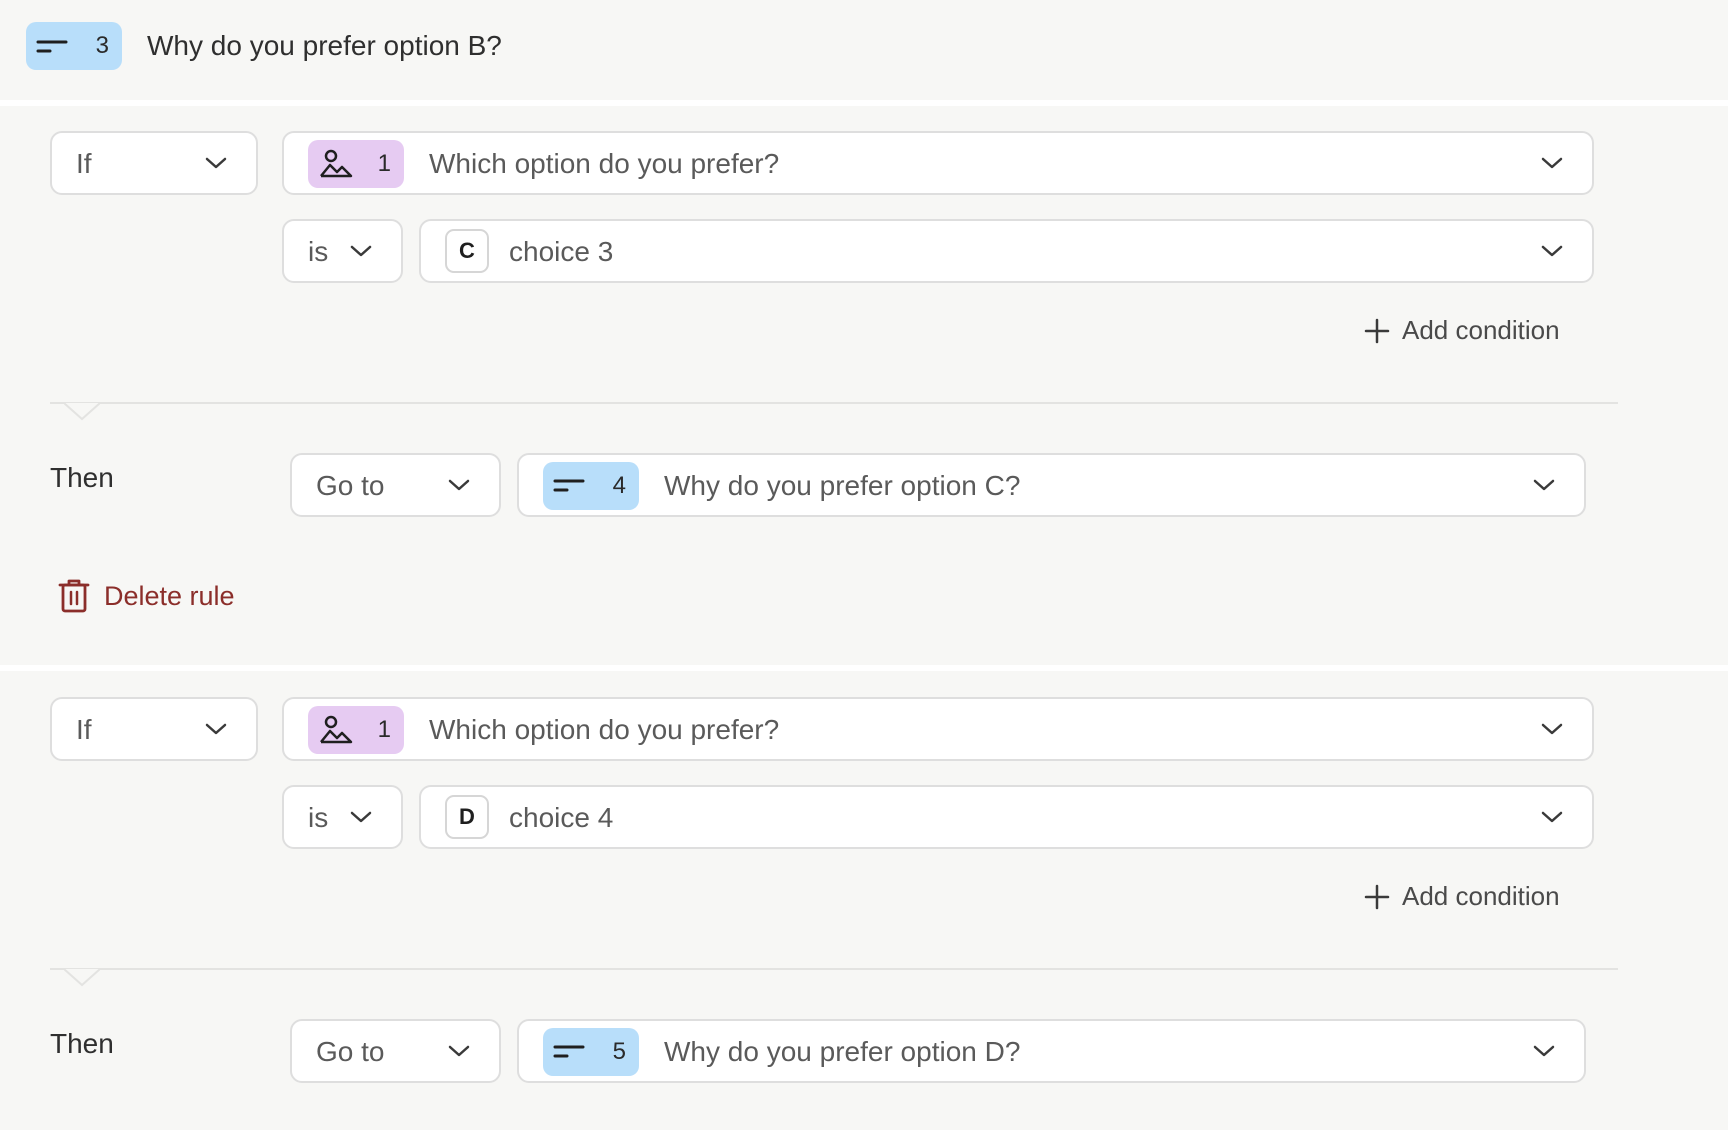 The image size is (1728, 1130). What do you see at coordinates (619, 1051) in the screenshot?
I see `question-number: 5` at bounding box center [619, 1051].